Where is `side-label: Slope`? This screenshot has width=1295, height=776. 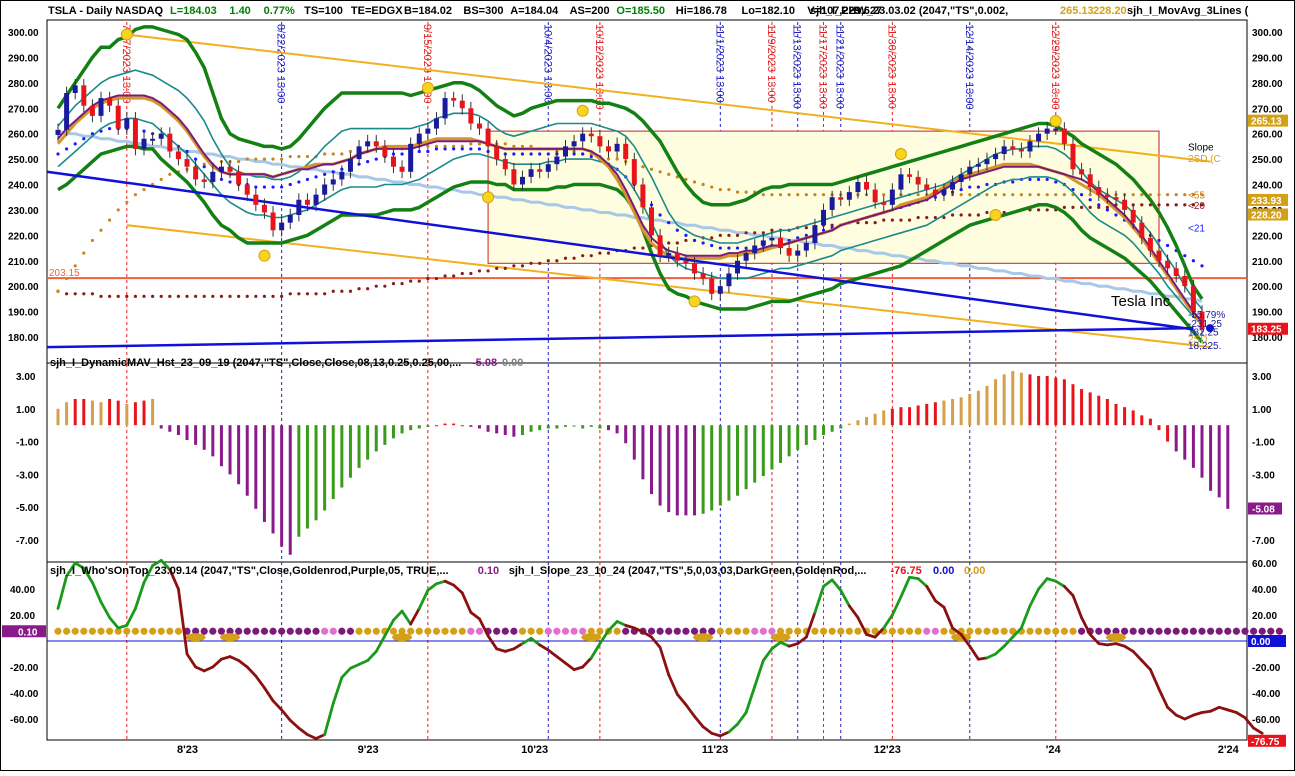 side-label: Slope is located at coordinates (1201, 147).